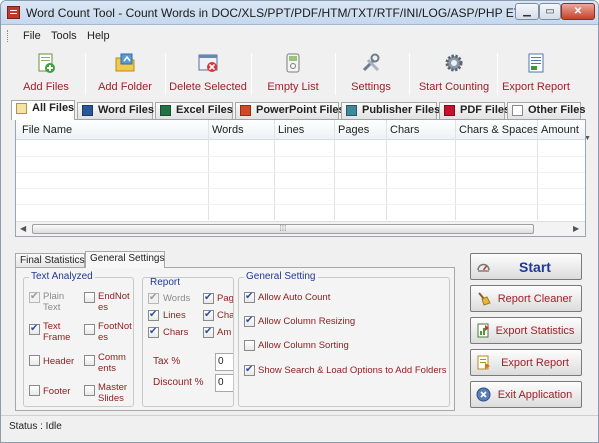 The width and height of the screenshot is (599, 443). What do you see at coordinates (32, 36) in the screenshot?
I see `menu-file: File` at bounding box center [32, 36].